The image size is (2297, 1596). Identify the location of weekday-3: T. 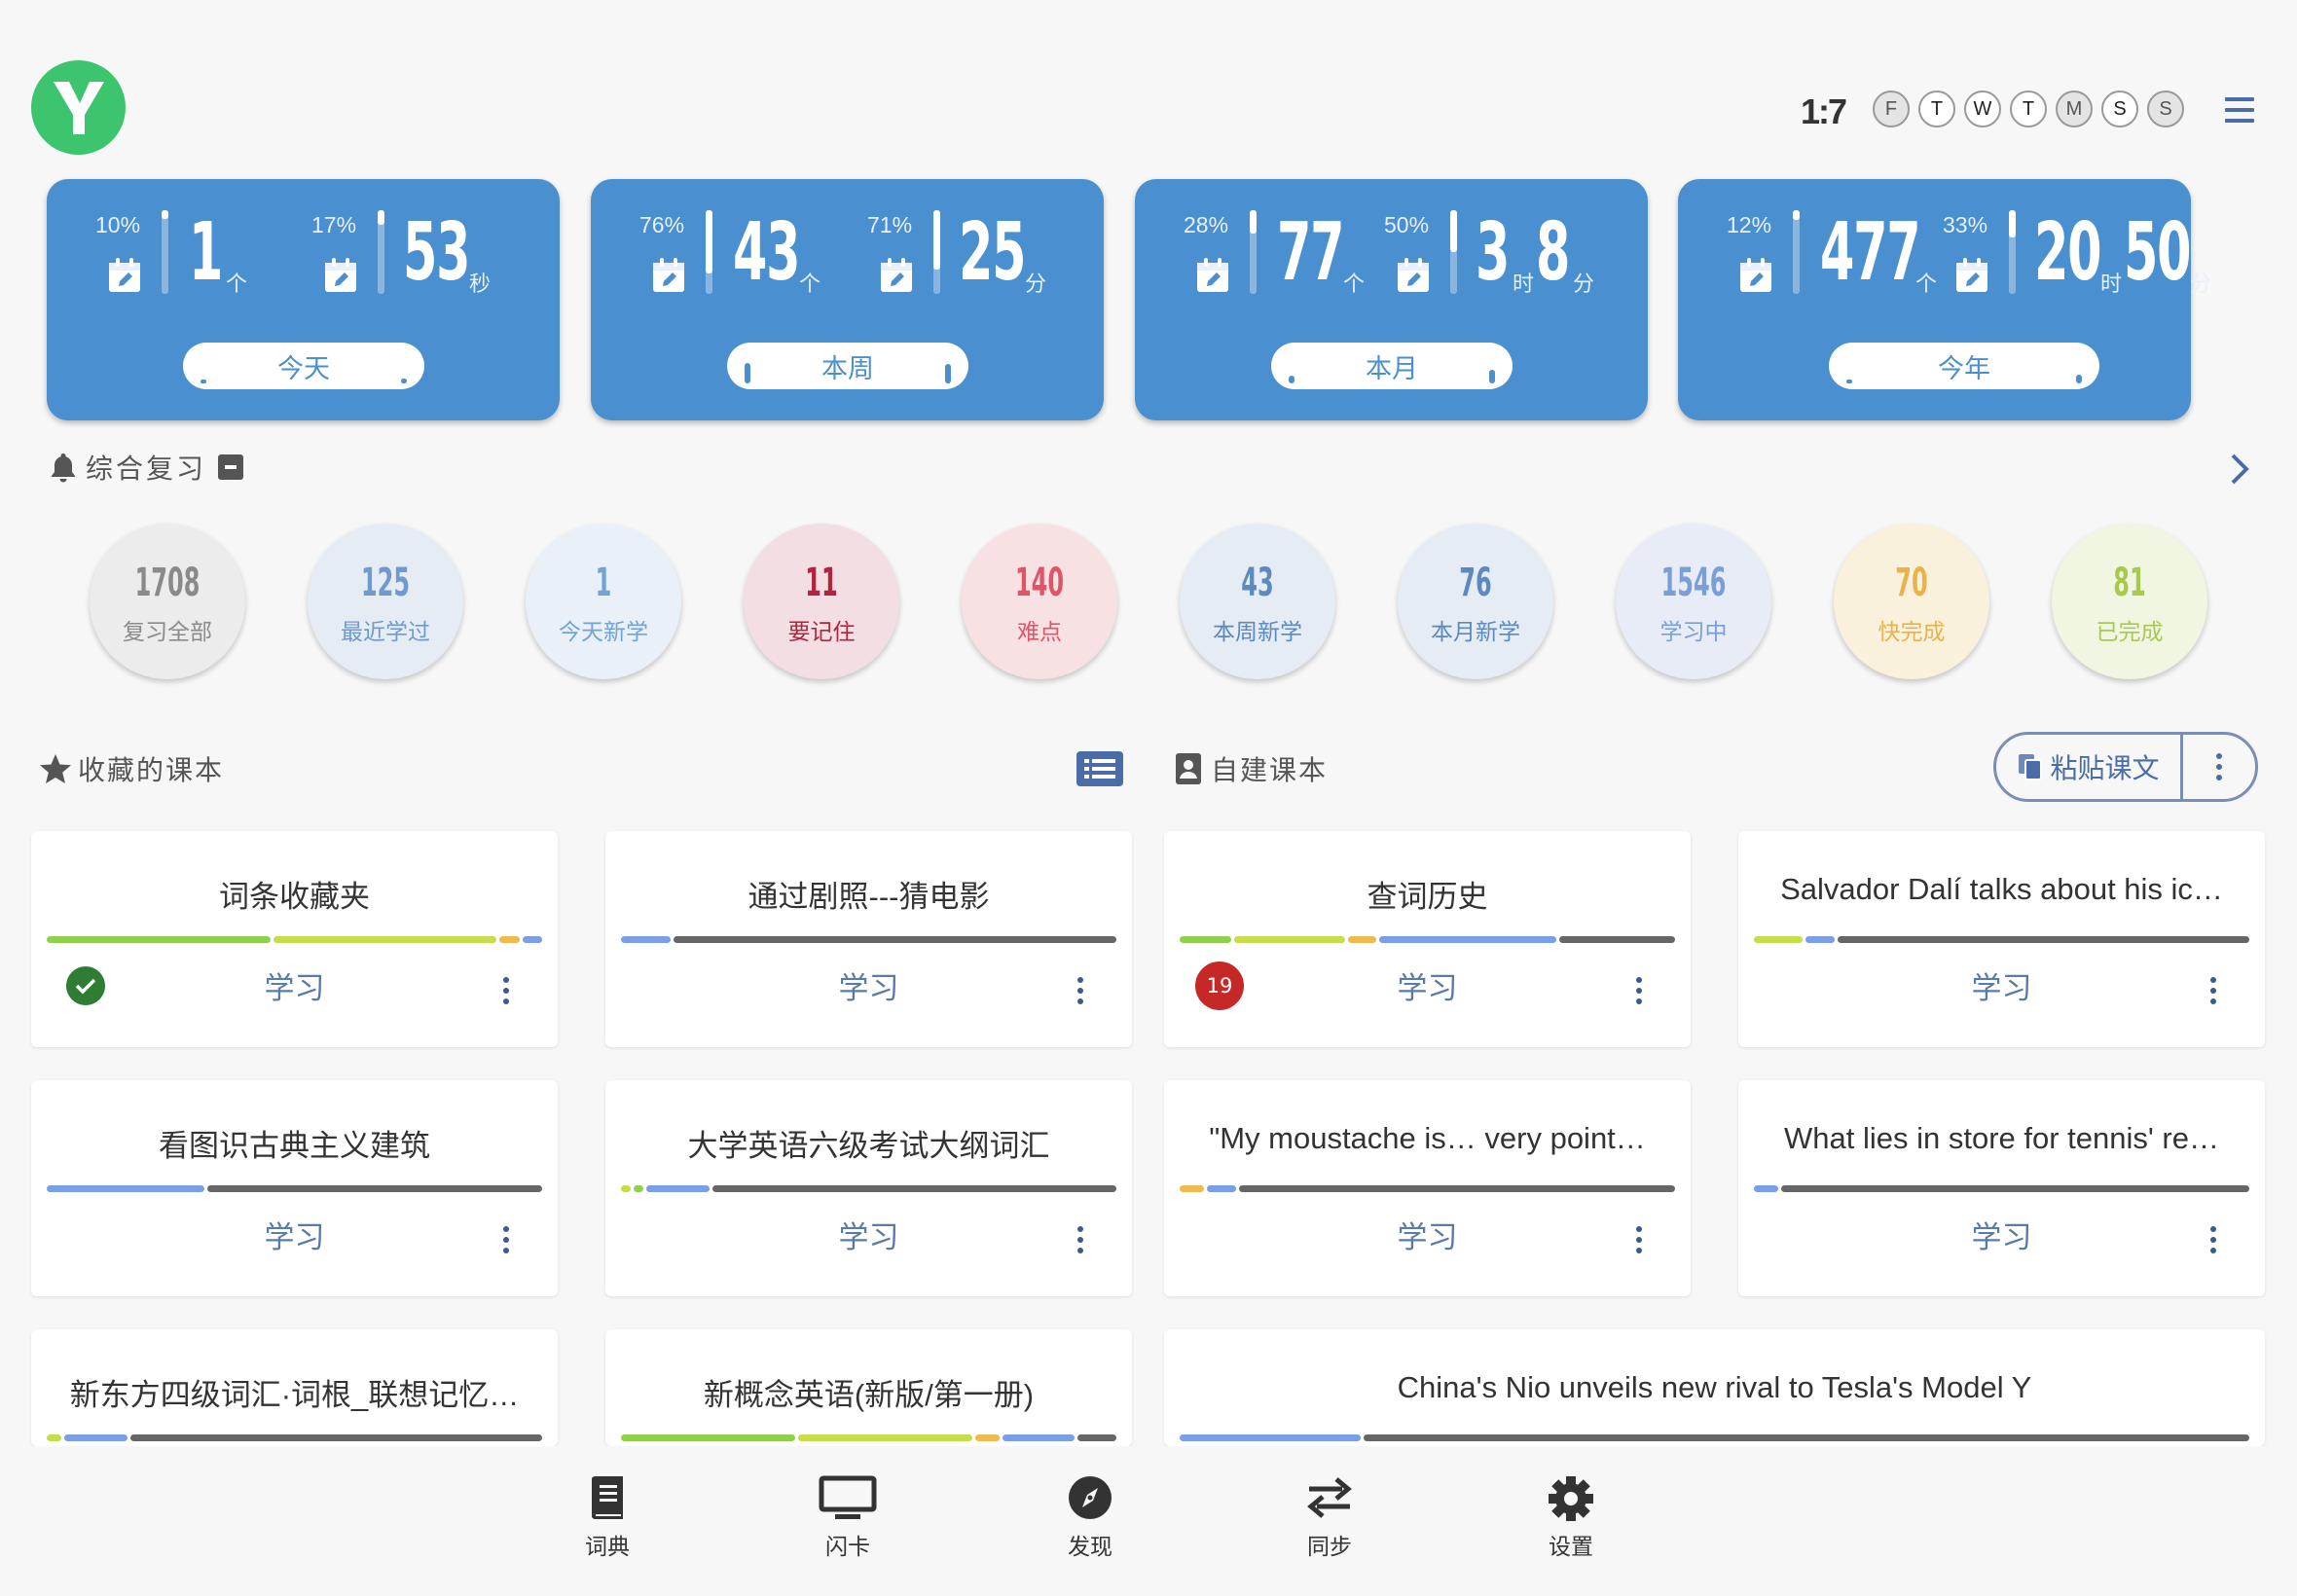
(2029, 109).